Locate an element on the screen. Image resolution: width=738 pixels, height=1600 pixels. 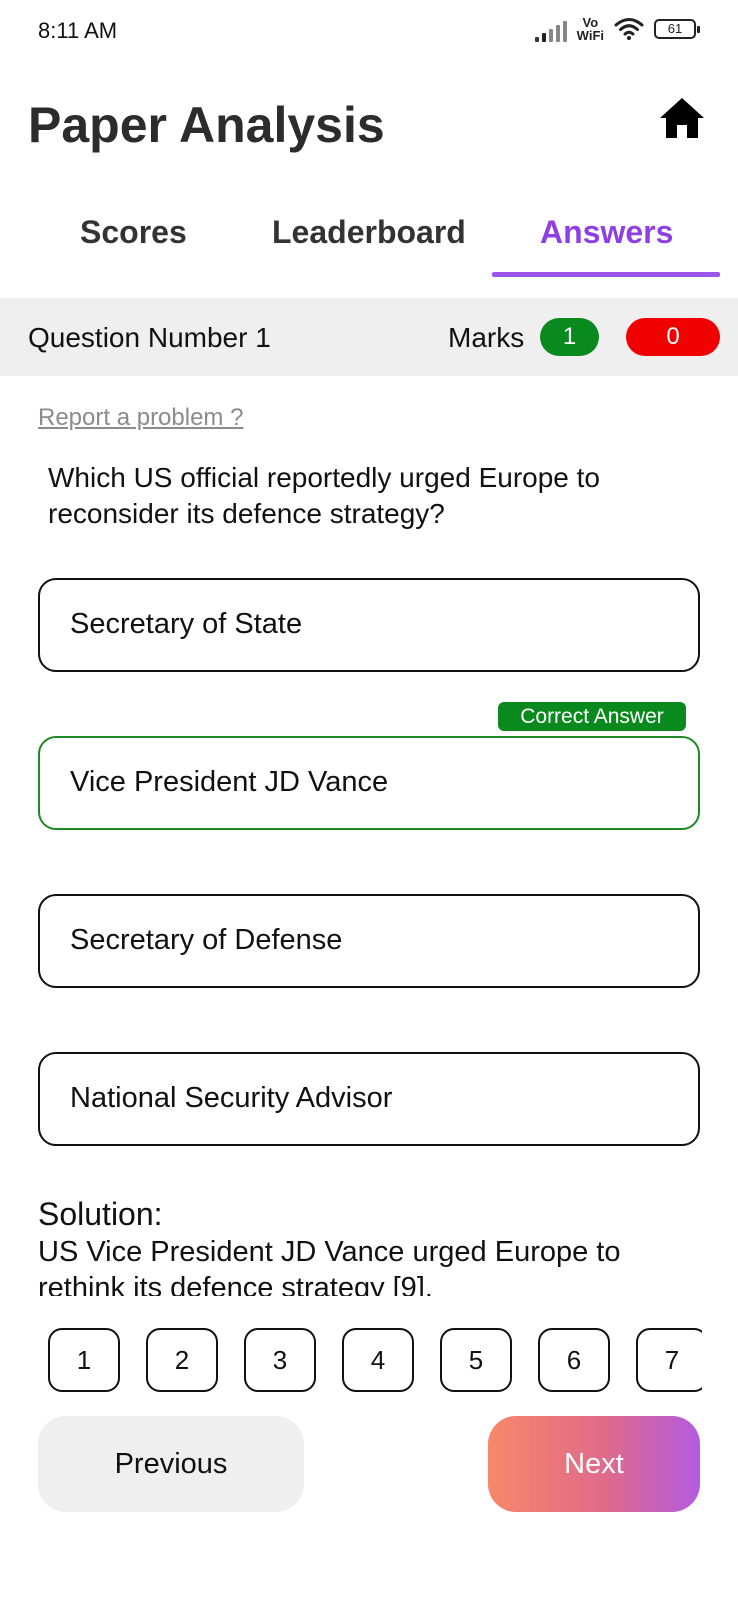
question-nav-button-6: 6 is located at coordinates (574, 1360).